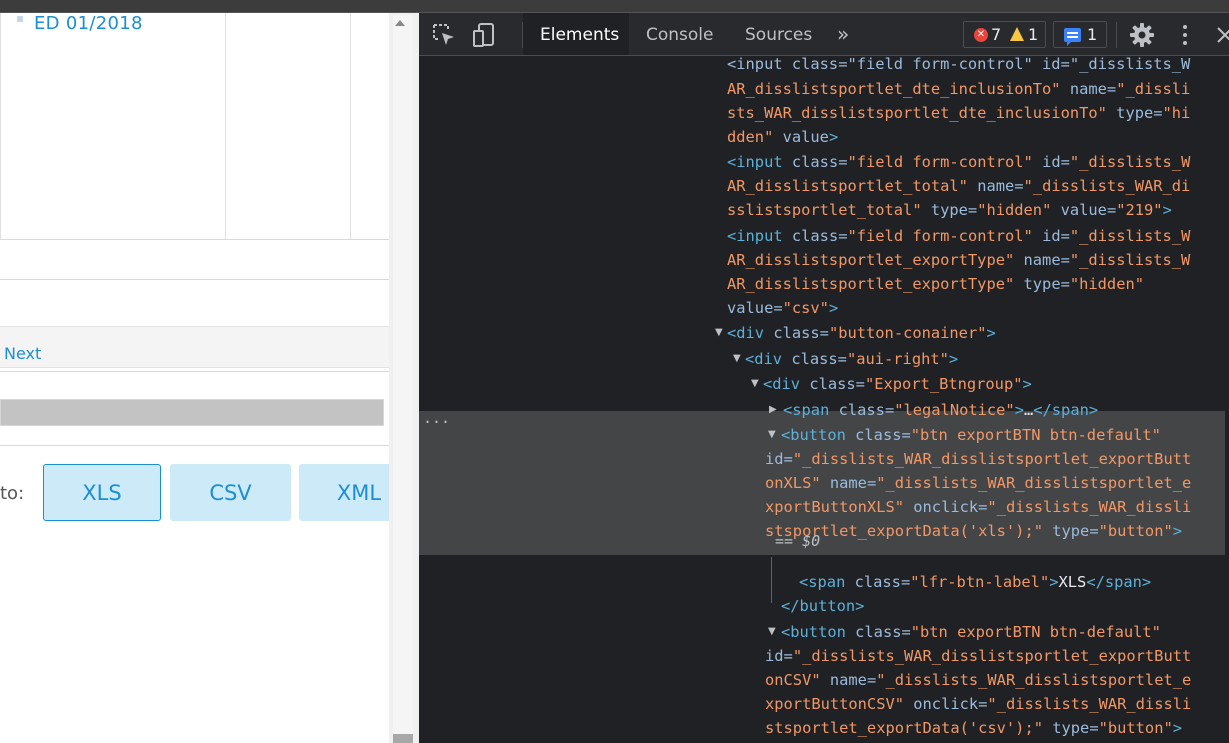  Describe the element at coordinates (194, 347) in the screenshot. I see `pagination-bar` at that location.